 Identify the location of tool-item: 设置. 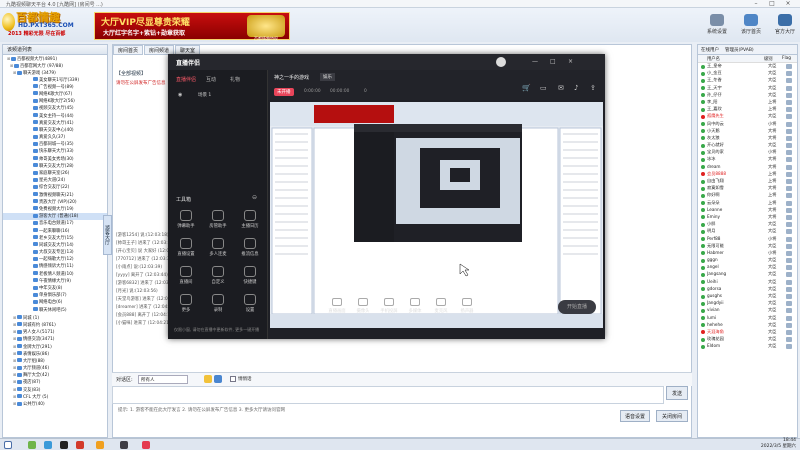
(250, 303).